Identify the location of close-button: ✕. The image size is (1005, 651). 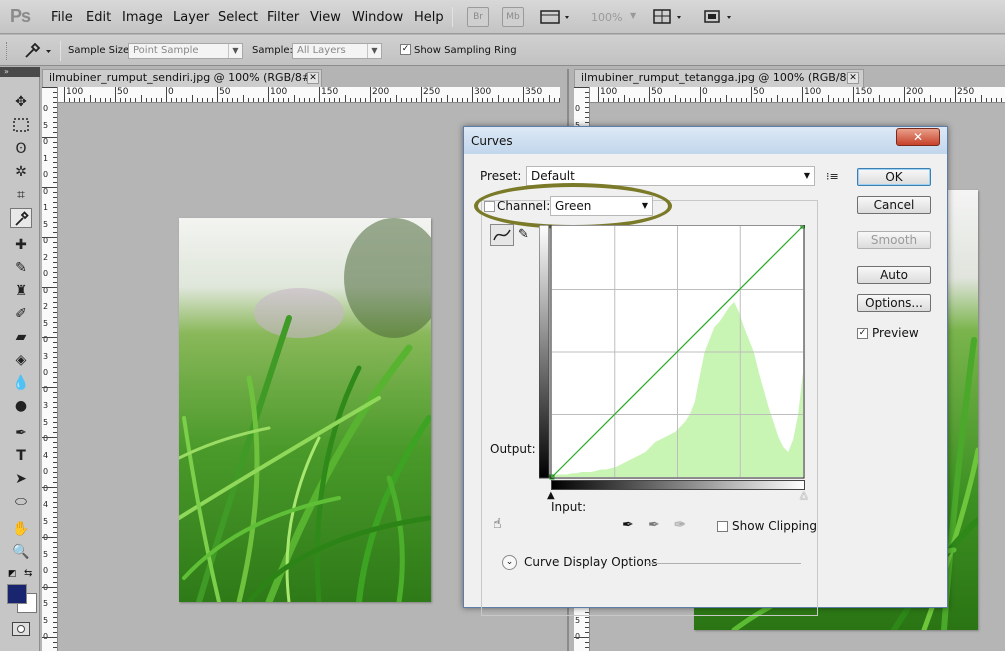
(918, 137).